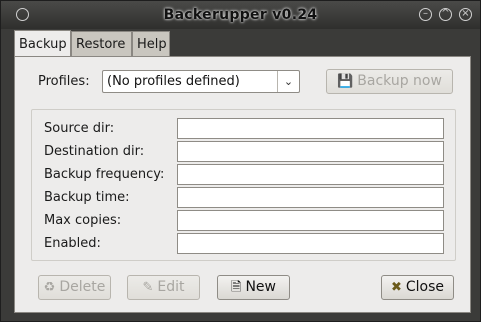 This screenshot has height=322, width=481. What do you see at coordinates (148, 287) in the screenshot?
I see `edit-icon: ✎` at bounding box center [148, 287].